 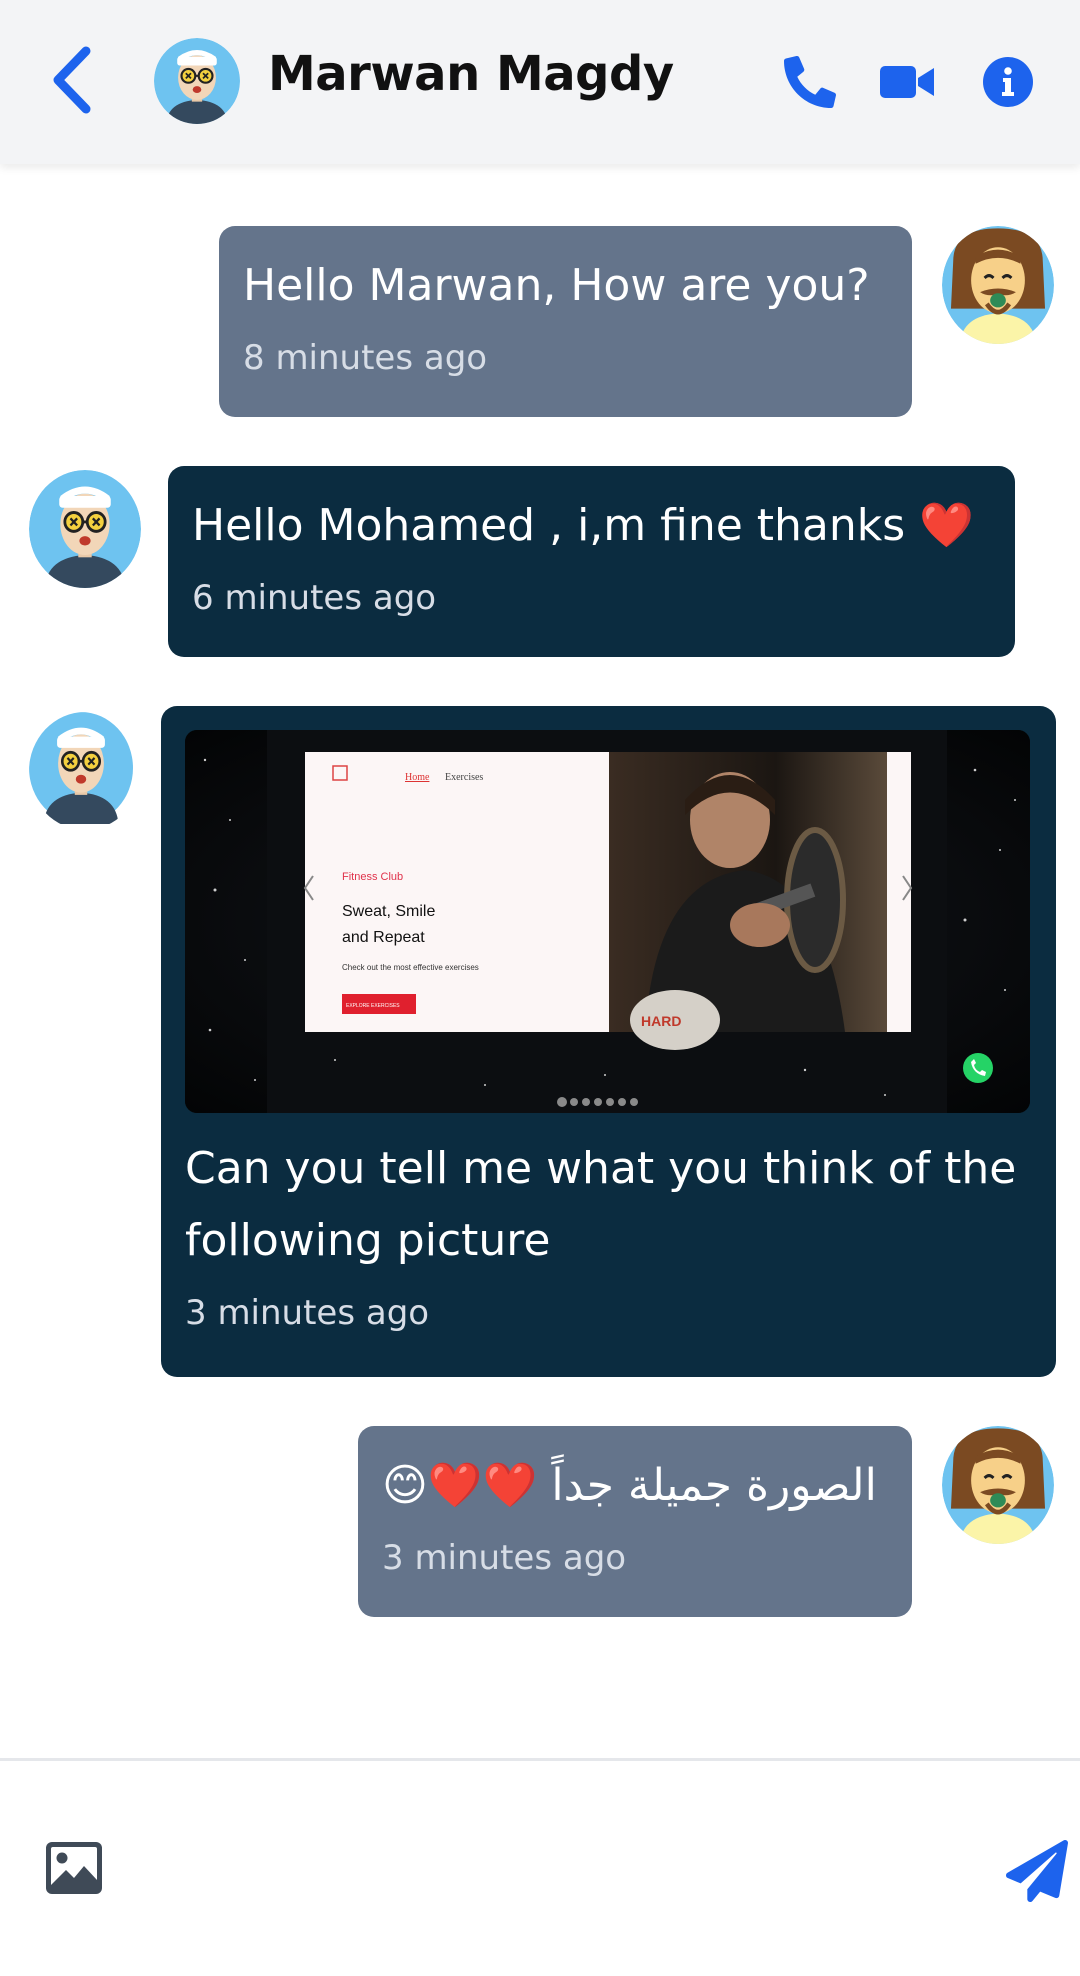 I want to click on phone-icon, so click(x=810, y=82).